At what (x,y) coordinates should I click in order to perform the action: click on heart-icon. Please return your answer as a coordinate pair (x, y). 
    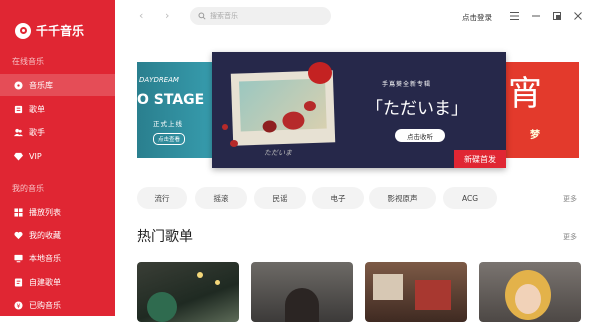
    Looking at the image, I should click on (18, 235).